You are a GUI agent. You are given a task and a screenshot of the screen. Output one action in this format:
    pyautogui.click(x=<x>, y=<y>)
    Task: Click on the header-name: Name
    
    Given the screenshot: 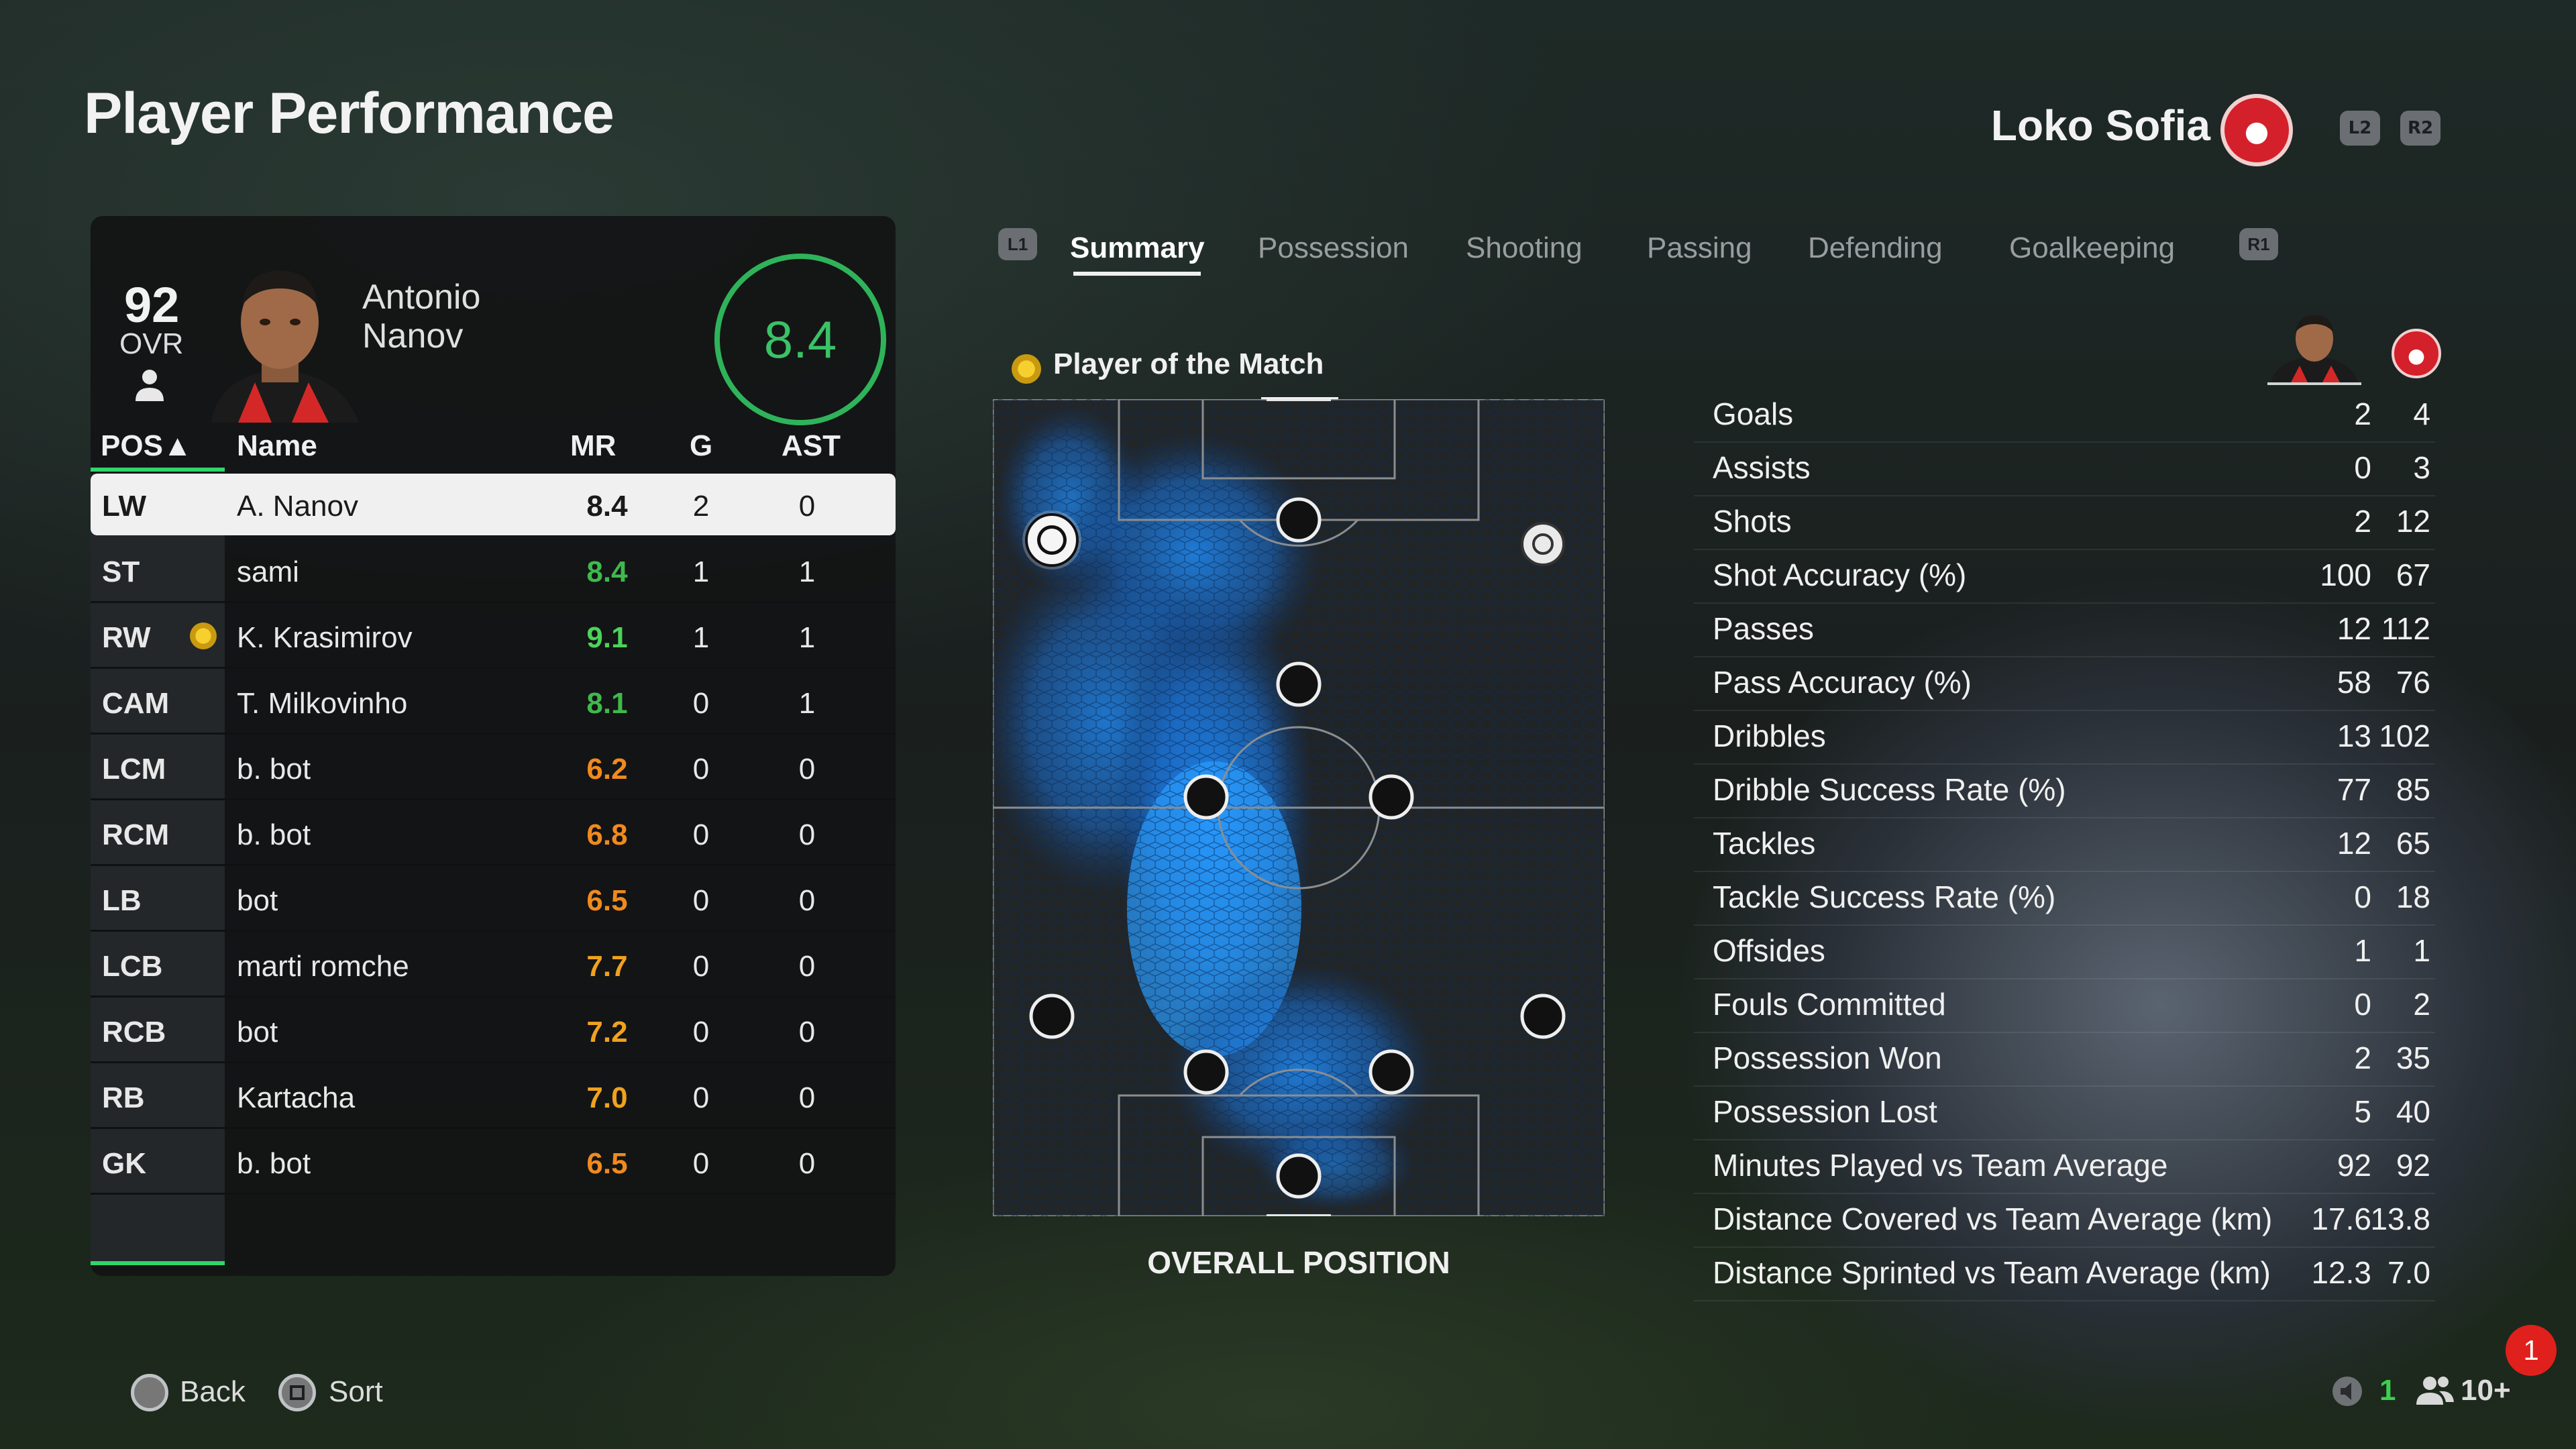 What is the action you would take?
    pyautogui.click(x=277, y=446)
    